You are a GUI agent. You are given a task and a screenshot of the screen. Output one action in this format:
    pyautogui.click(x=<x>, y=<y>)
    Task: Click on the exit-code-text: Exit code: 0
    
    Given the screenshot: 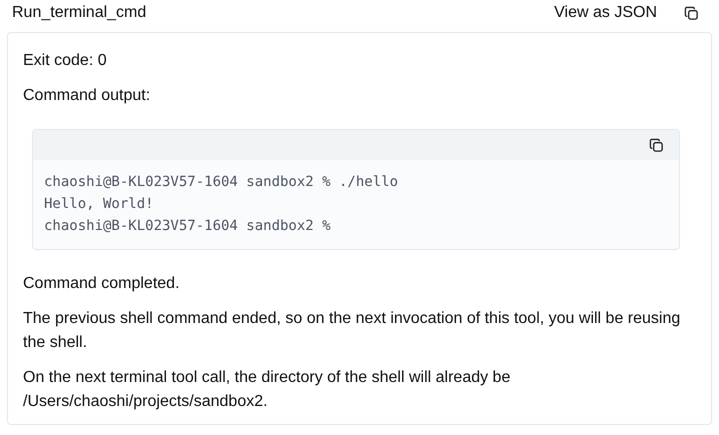 What is the action you would take?
    pyautogui.click(x=65, y=61)
    